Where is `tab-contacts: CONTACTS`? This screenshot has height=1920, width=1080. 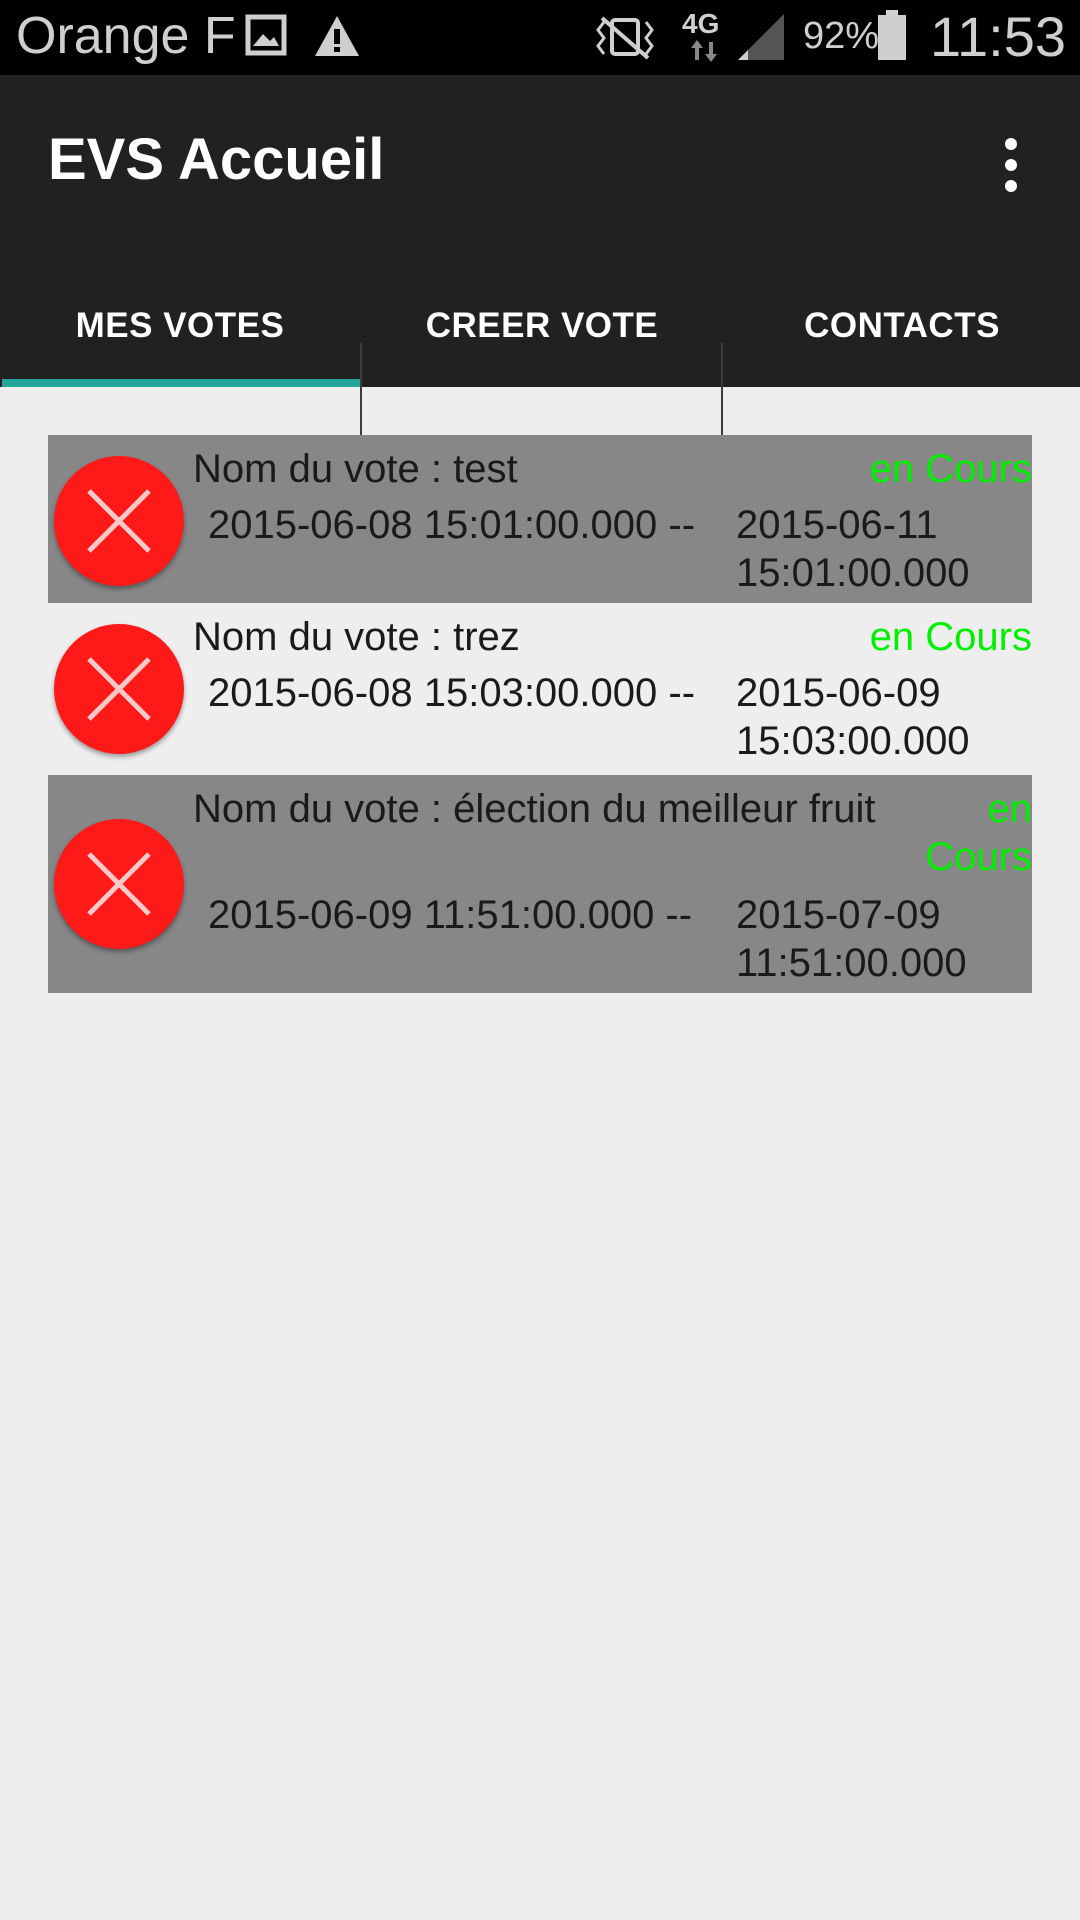
tab-contacts: CONTACTS is located at coordinates (901, 326).